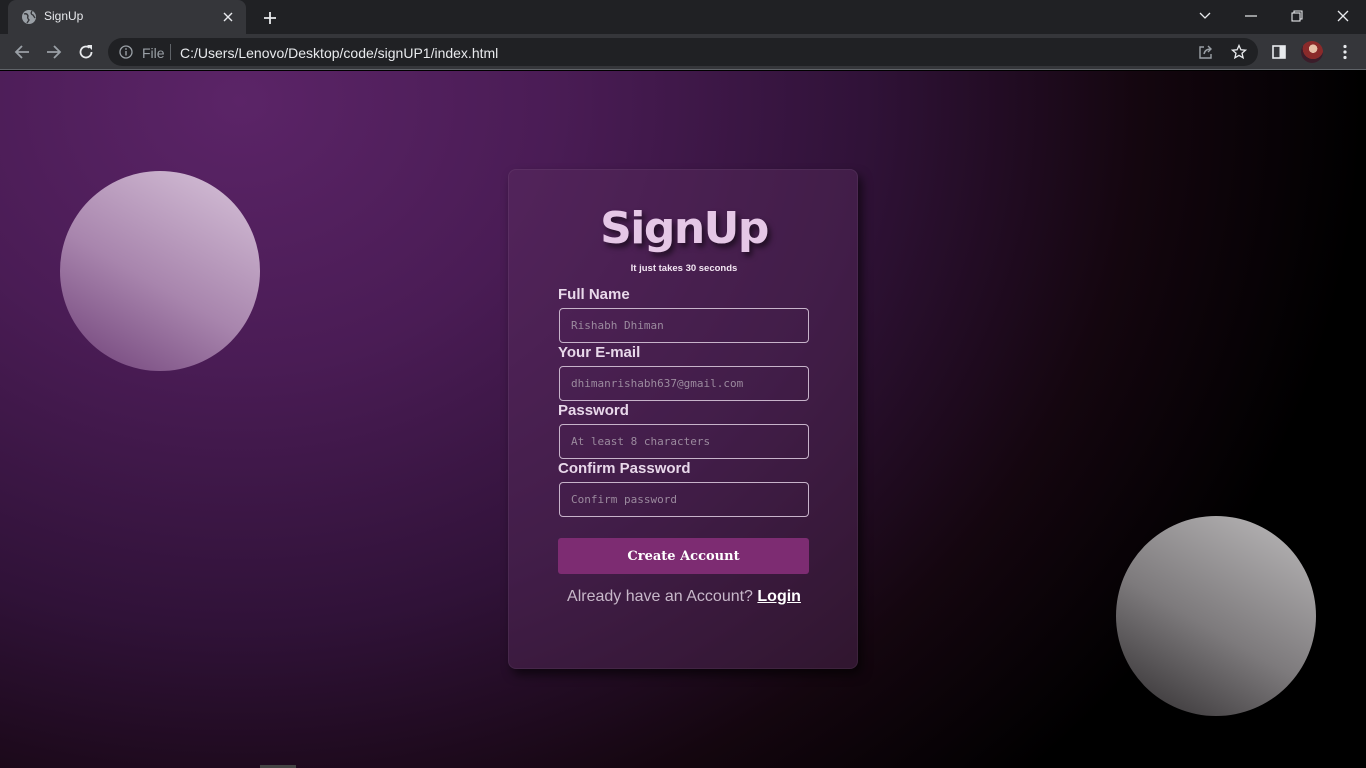 The width and height of the screenshot is (1366, 768). Describe the element at coordinates (1216, 616) in the screenshot. I see `decorative-orb-right` at that location.